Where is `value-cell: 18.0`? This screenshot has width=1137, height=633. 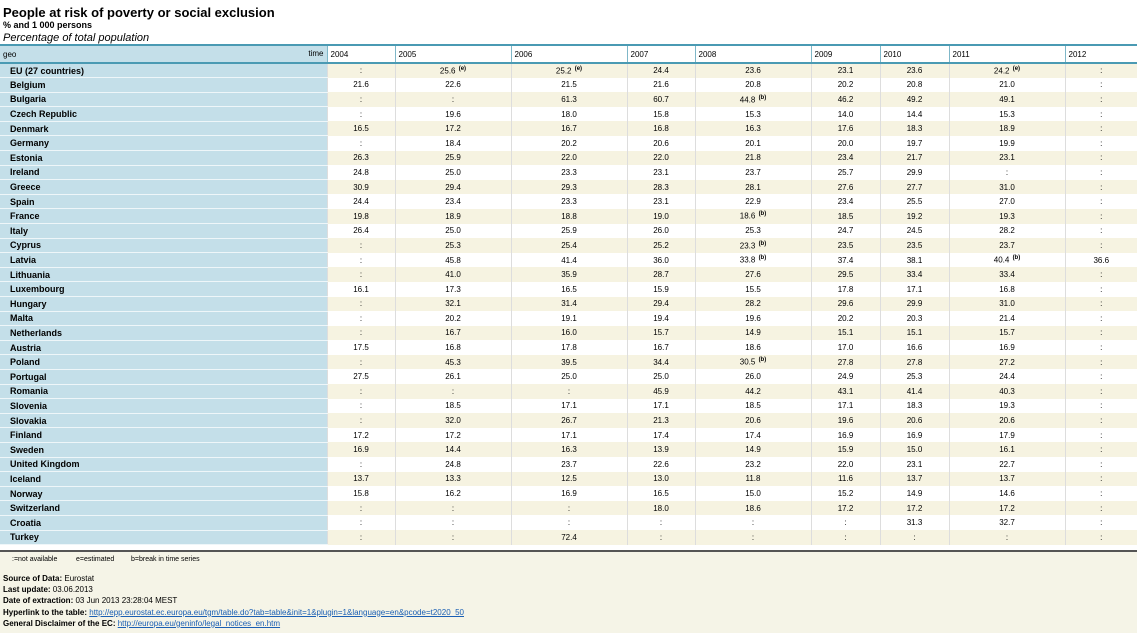
value-cell: 18.0 is located at coordinates (660, 508).